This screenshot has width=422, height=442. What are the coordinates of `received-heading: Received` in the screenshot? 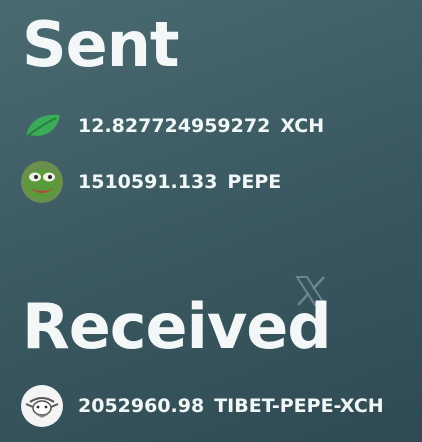 It's located at (177, 326).